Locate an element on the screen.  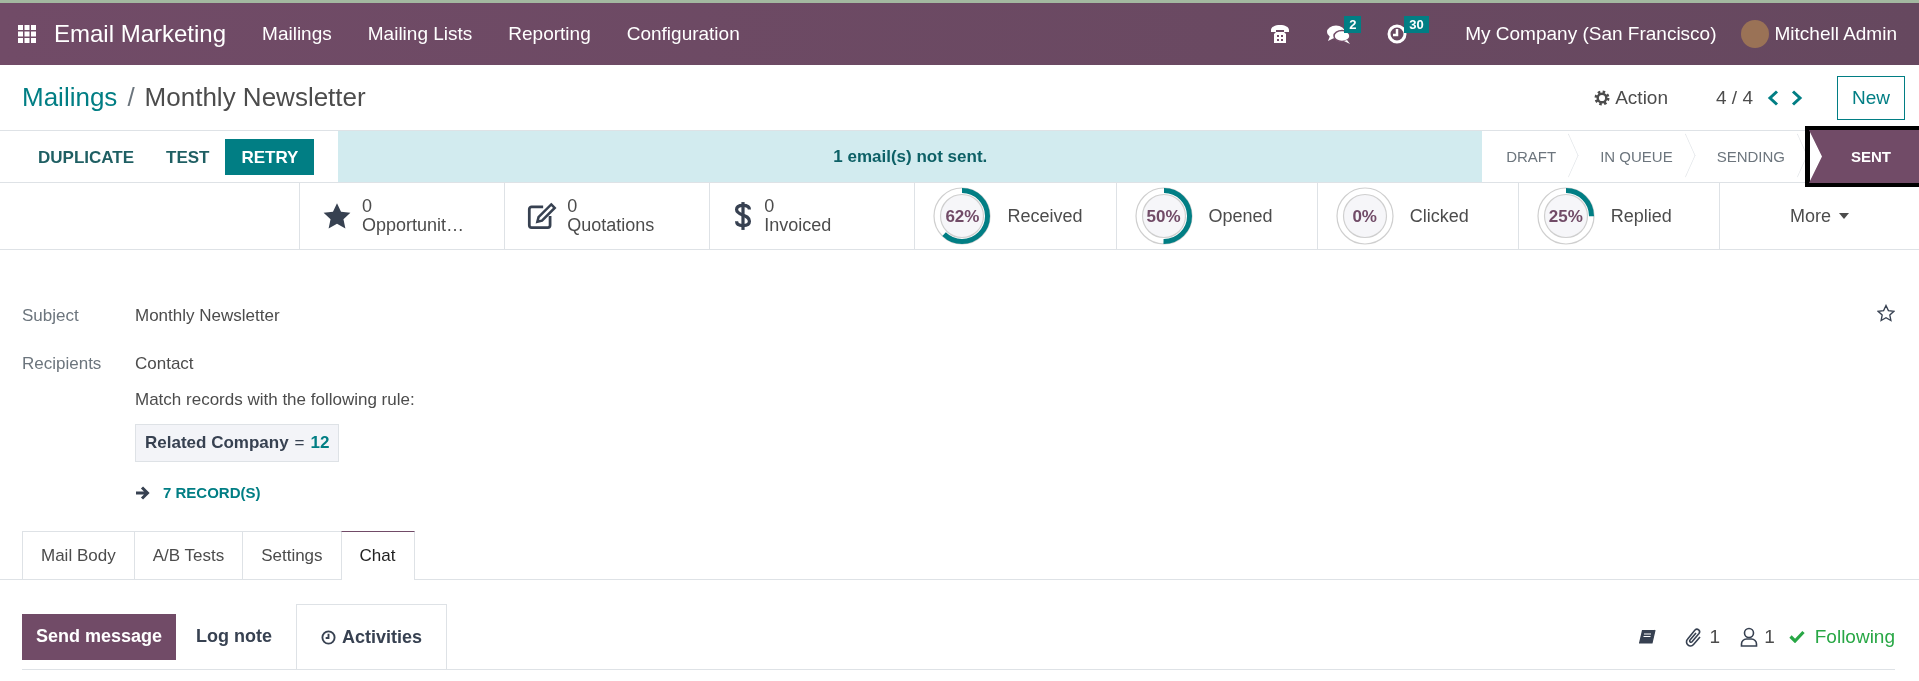
notebook-tab: Chat is located at coordinates (377, 555).